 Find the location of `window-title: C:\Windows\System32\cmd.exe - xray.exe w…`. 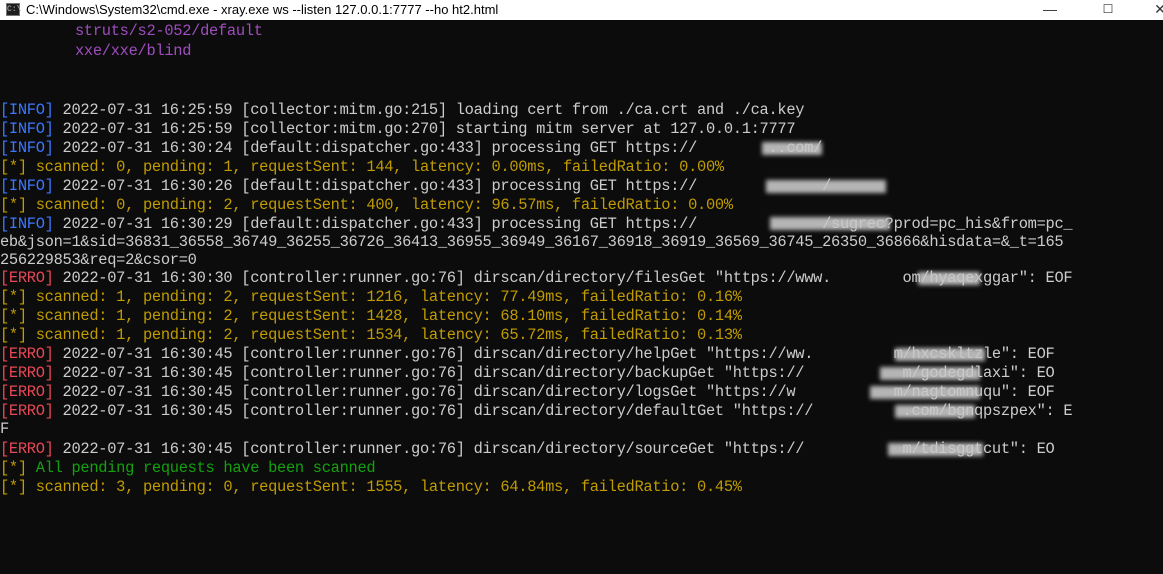

window-title: C:\Windows\System32\cmd.exe - xray.exe w… is located at coordinates (262, 9).